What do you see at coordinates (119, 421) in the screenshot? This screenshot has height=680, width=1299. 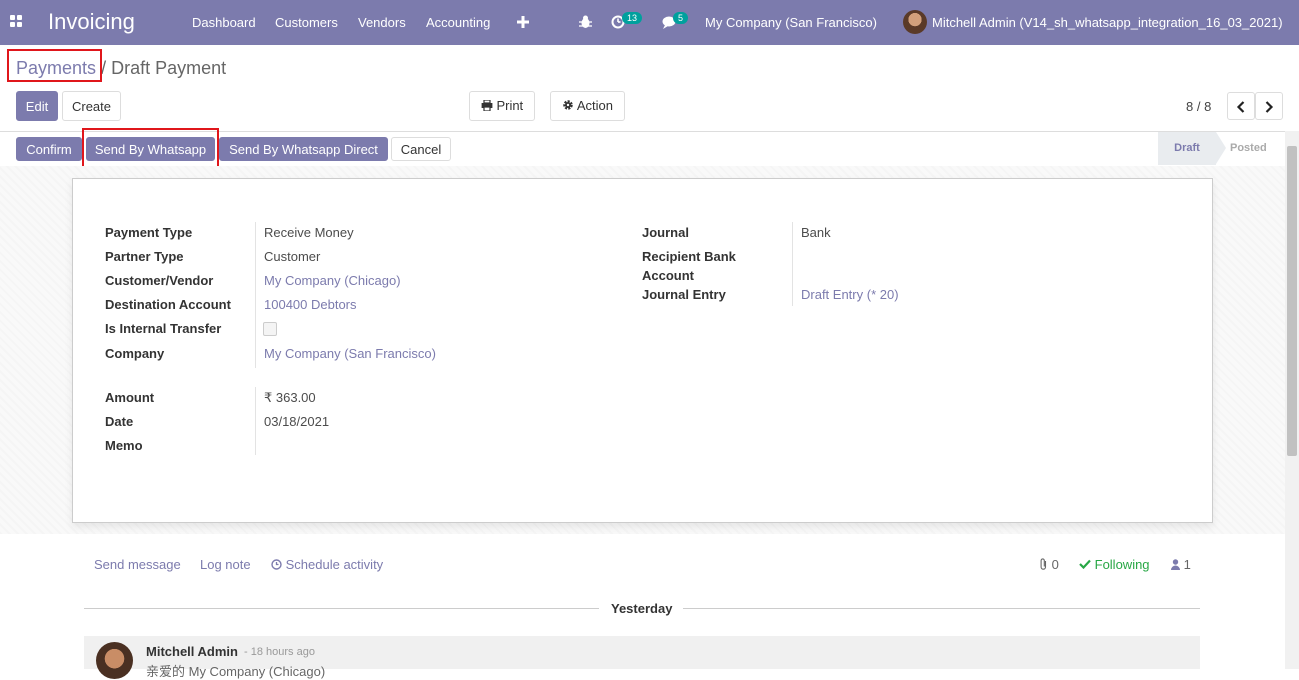 I see `label-date: Date` at bounding box center [119, 421].